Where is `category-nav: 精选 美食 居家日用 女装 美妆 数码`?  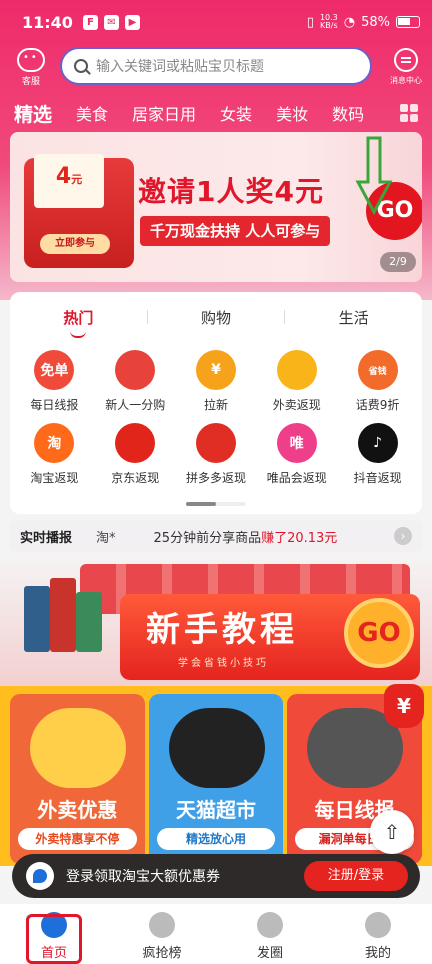 category-nav: 精选 美食 居家日用 女装 美妆 数码 is located at coordinates (216, 113).